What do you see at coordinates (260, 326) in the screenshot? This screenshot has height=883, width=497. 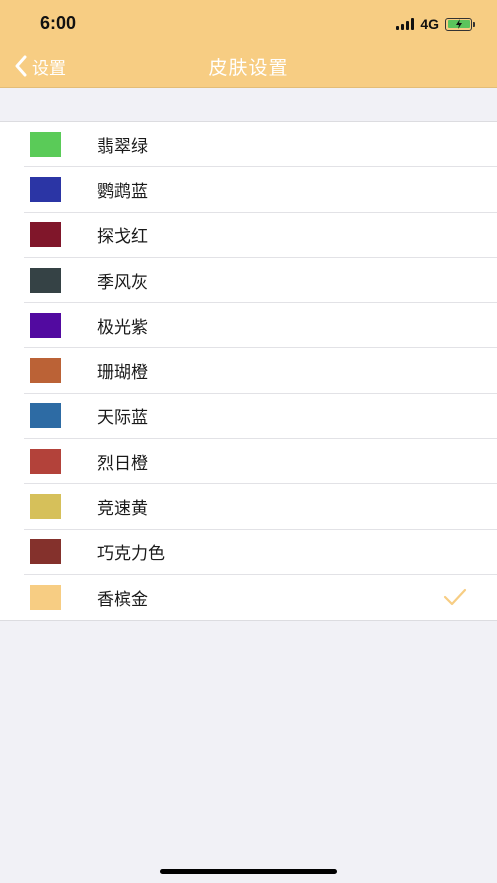 I see `skin-row: 极光紫` at bounding box center [260, 326].